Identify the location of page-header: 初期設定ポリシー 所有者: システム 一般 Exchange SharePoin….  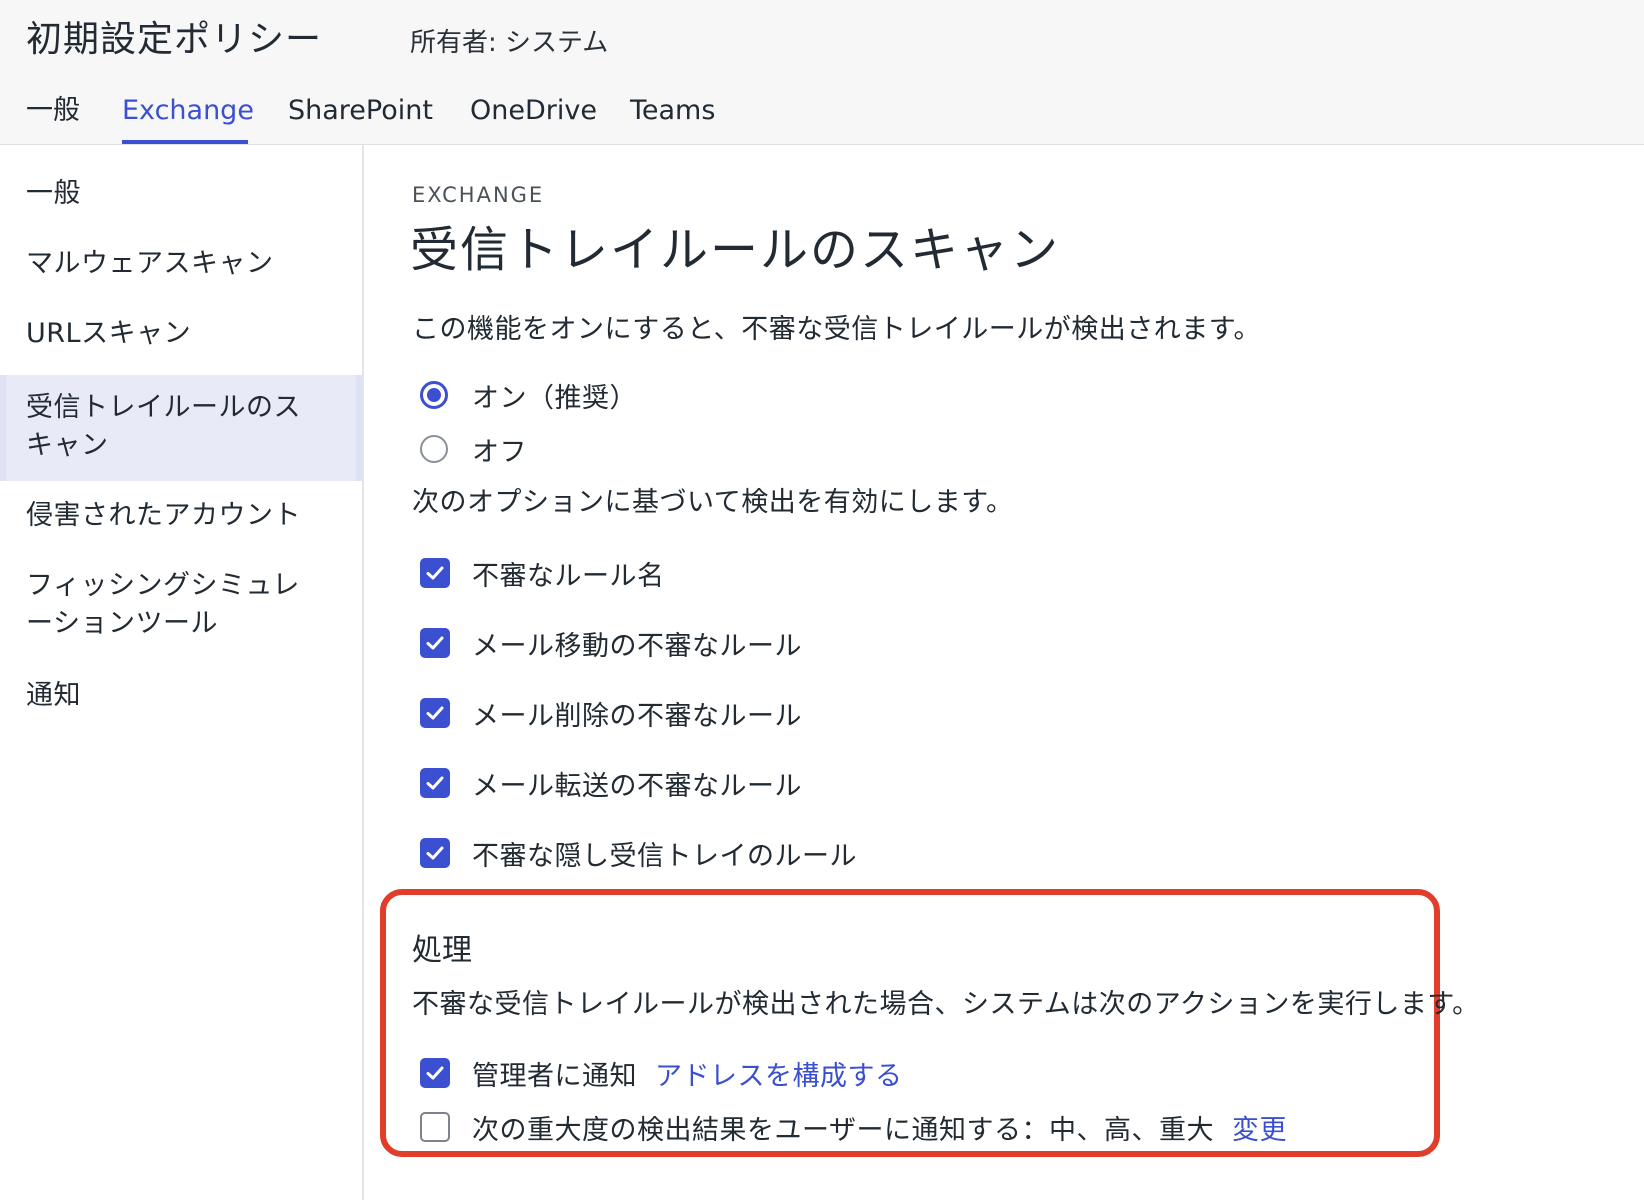
(822, 72).